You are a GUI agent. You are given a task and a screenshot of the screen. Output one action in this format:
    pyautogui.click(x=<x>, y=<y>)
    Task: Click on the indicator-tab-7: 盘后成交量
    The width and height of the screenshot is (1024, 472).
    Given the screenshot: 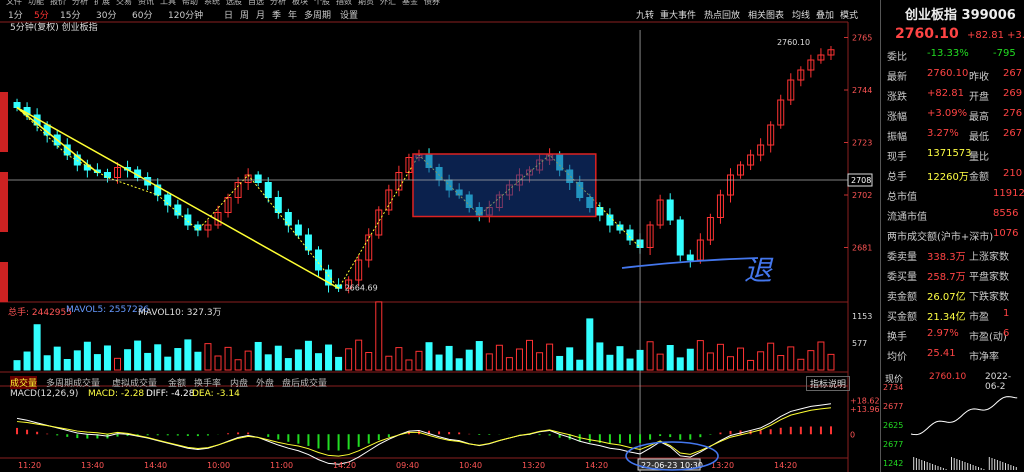 What is the action you would take?
    pyautogui.click(x=304, y=382)
    